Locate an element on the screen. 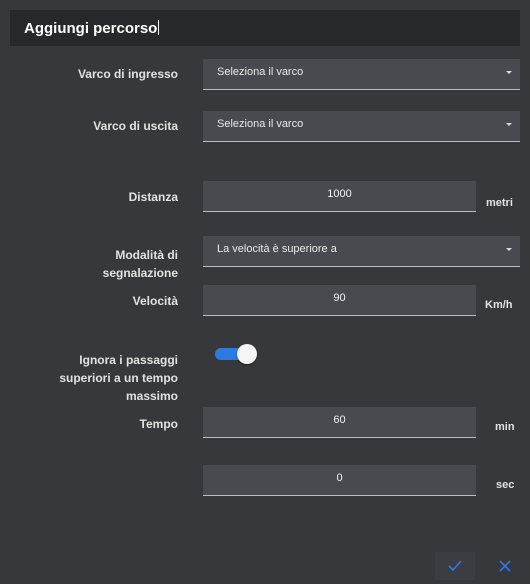 This screenshot has height=584, width=530. minutes-unit: min is located at coordinates (505, 427).